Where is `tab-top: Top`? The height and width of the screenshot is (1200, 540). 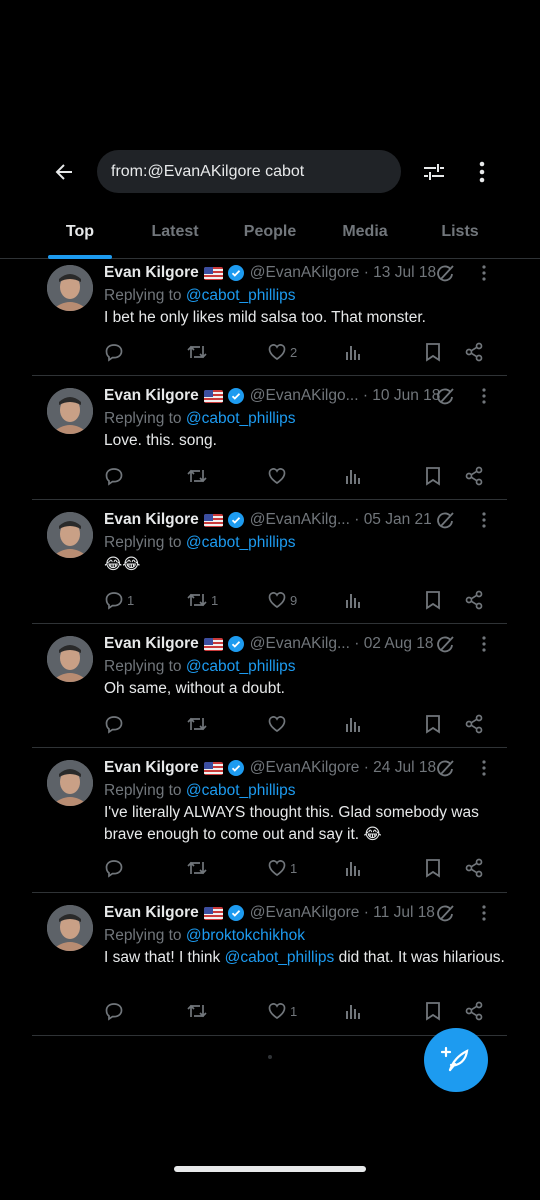
tab-top: Top is located at coordinates (80, 235).